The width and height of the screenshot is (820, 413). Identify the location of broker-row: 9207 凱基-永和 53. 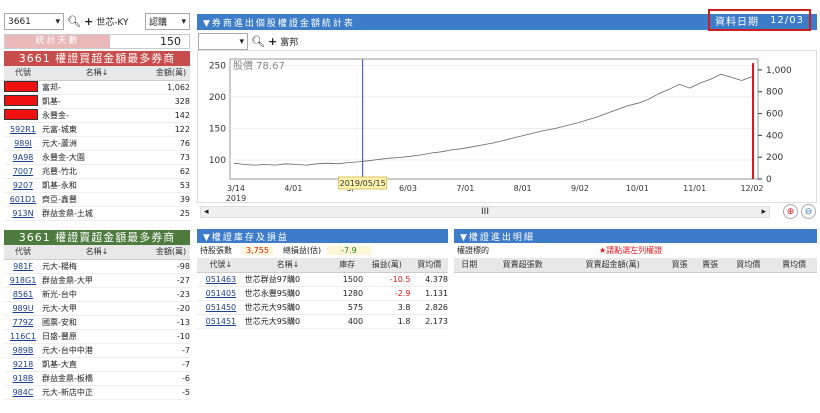
(97, 185).